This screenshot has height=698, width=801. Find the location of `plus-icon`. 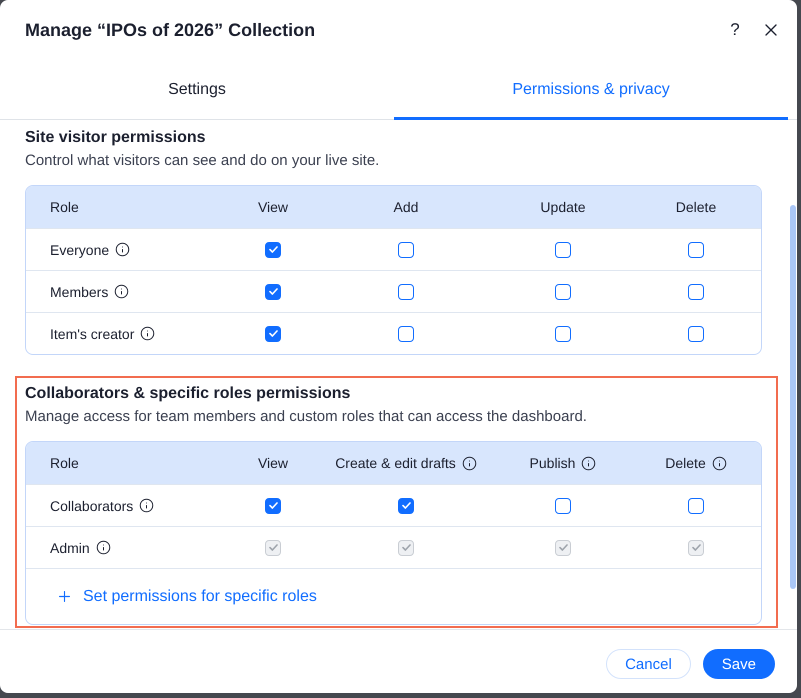

plus-icon is located at coordinates (64, 596).